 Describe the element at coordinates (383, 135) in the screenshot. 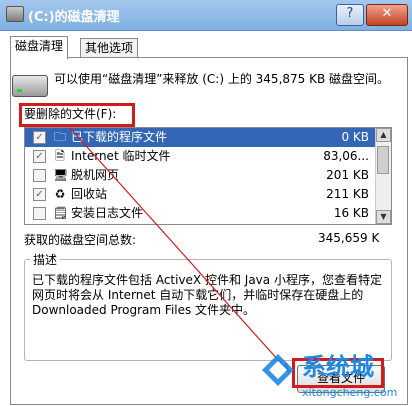

I see `scroll-up-icon: ▲` at that location.